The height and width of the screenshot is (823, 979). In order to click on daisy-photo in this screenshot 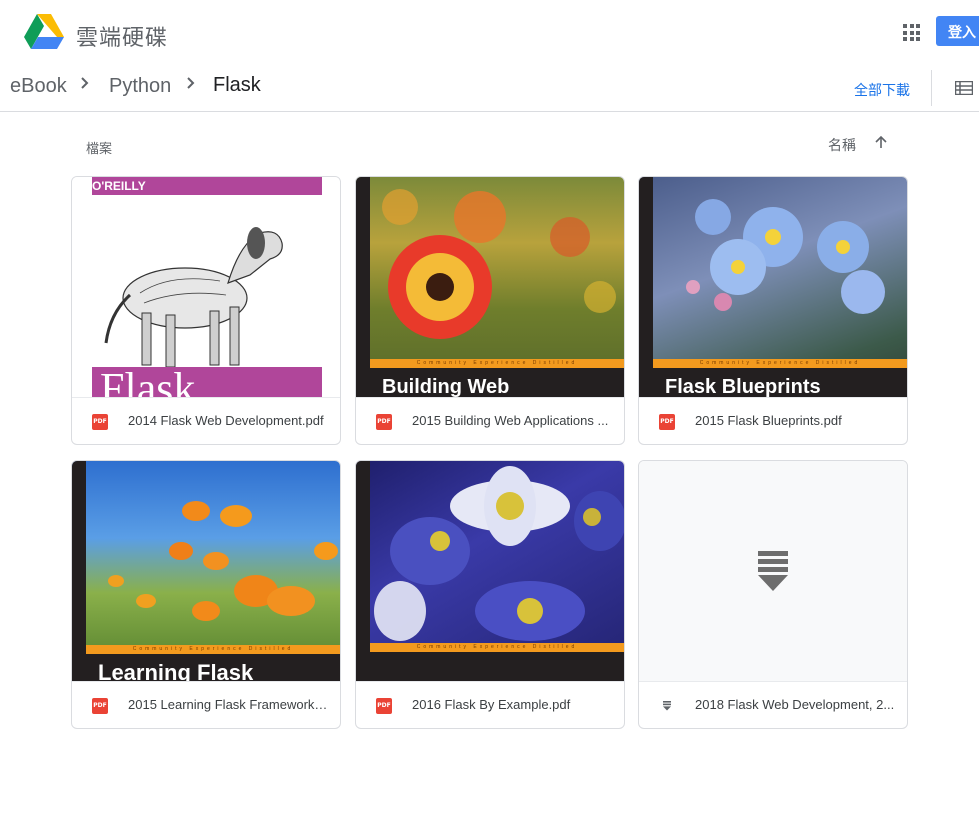, I will do `click(499, 553)`.